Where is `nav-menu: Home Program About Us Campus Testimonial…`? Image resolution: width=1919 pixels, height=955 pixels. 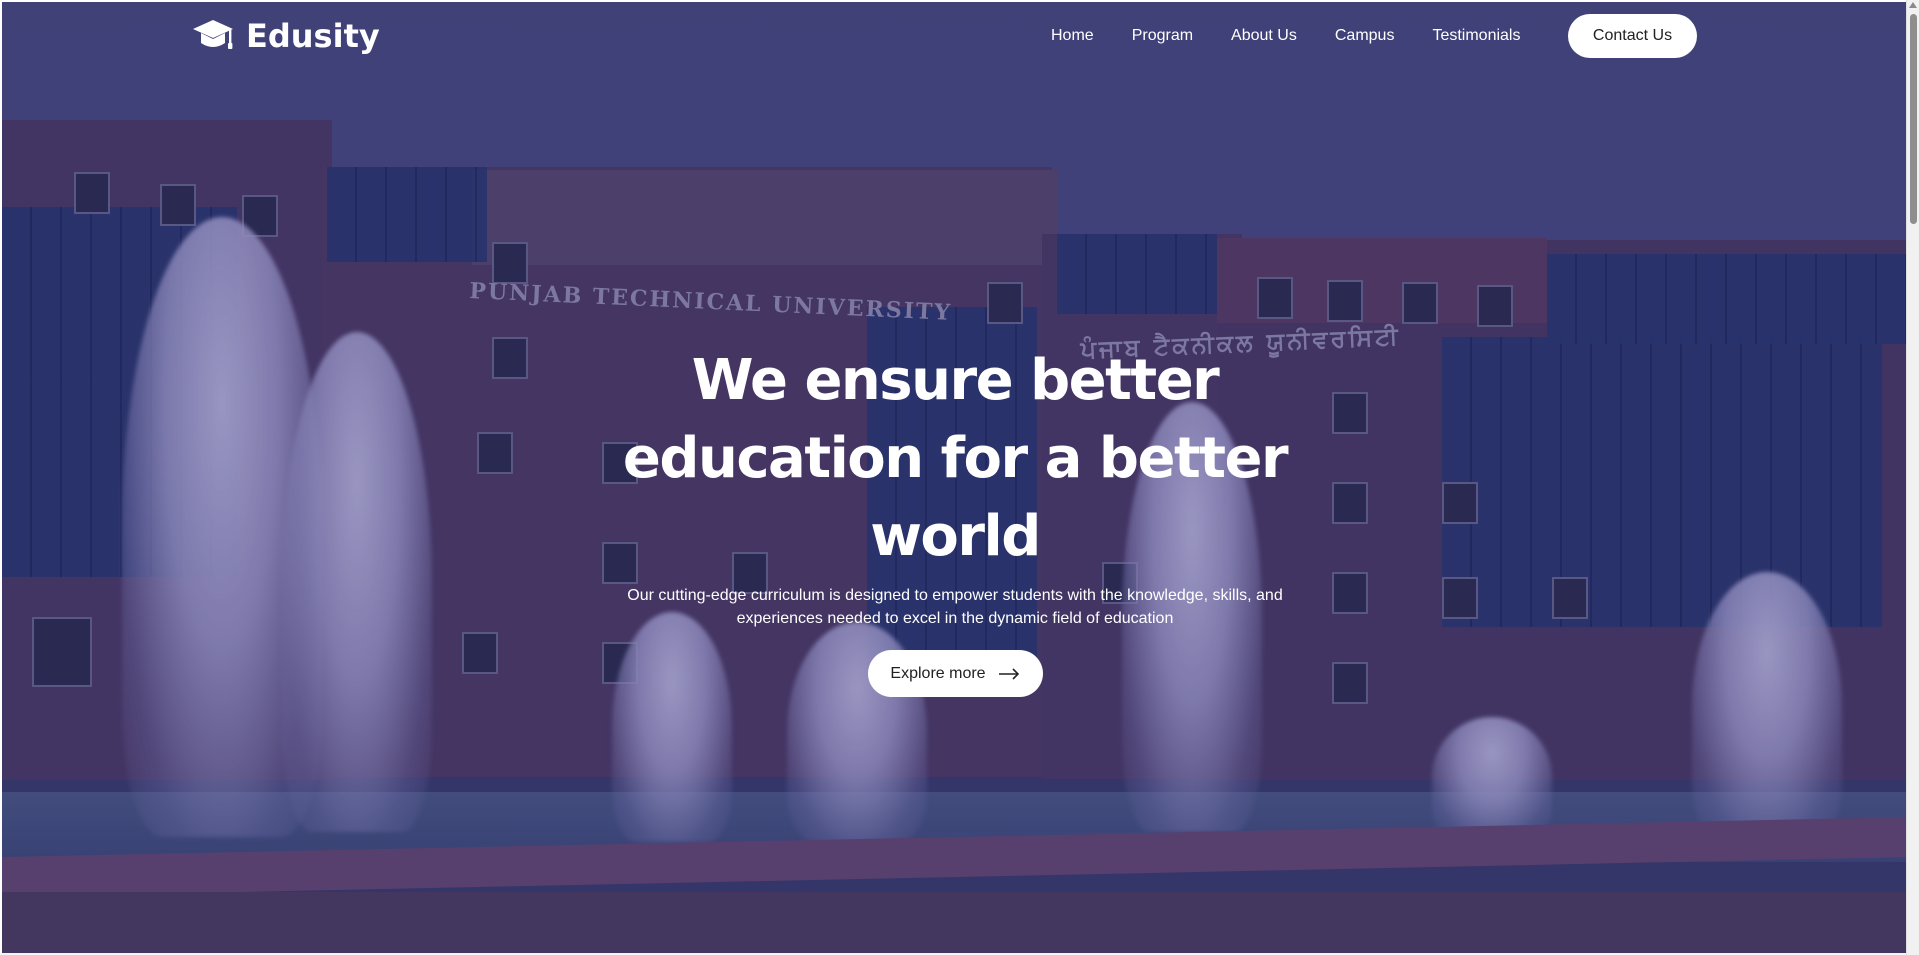
nav-menu: Home Program About Us Campus Testimonial… is located at coordinates (1285, 36).